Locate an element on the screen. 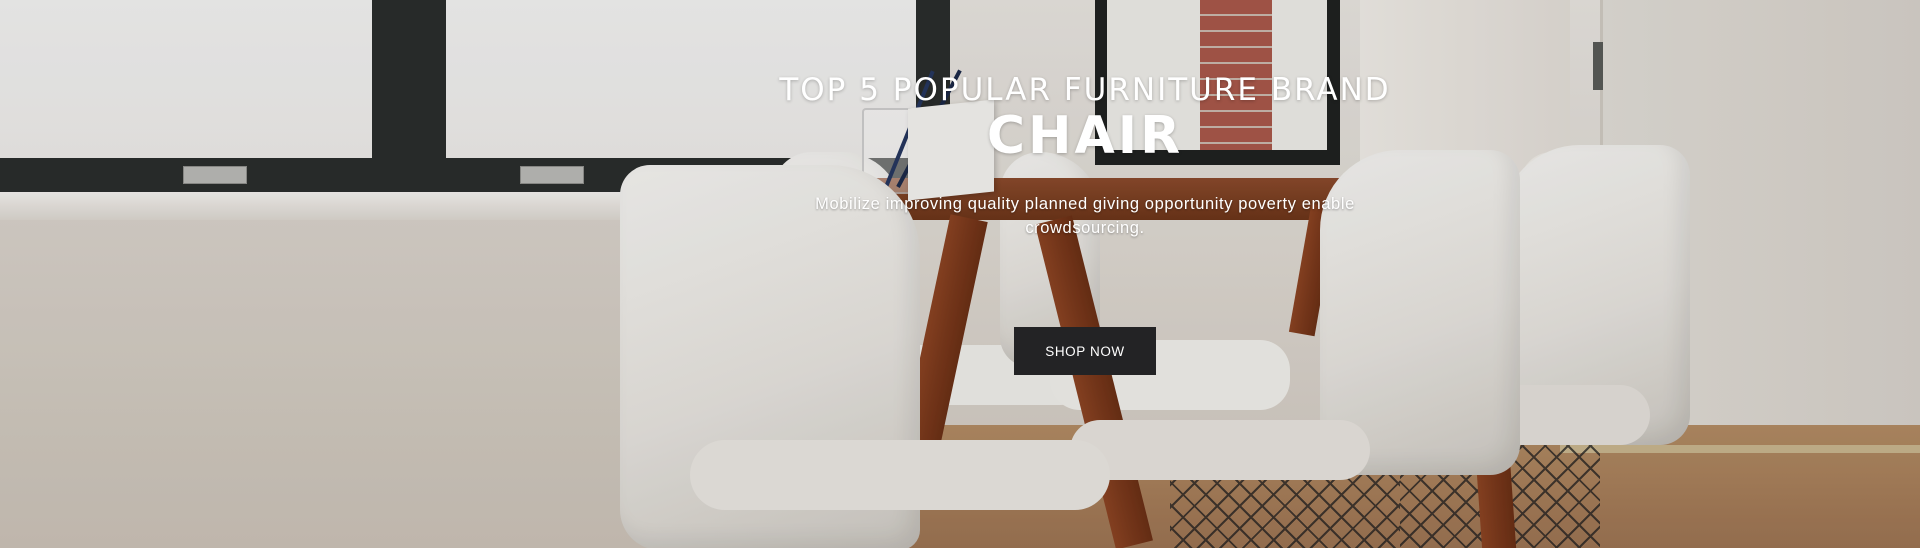  hero-eyebrow: TOP 5 POPULAR FURNITURE BRAND is located at coordinates (1085, 90).